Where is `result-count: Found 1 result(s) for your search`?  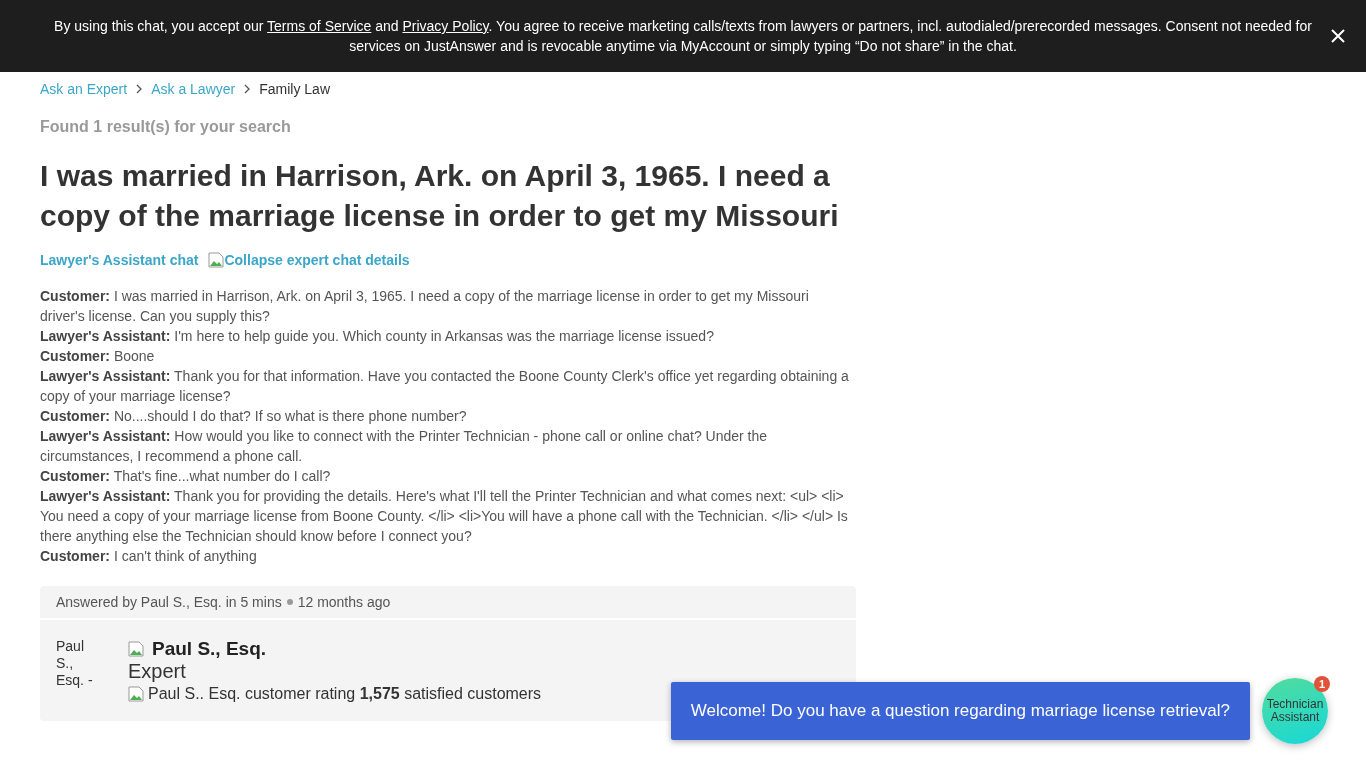 result-count: Found 1 result(s) for your search is located at coordinates (166, 127).